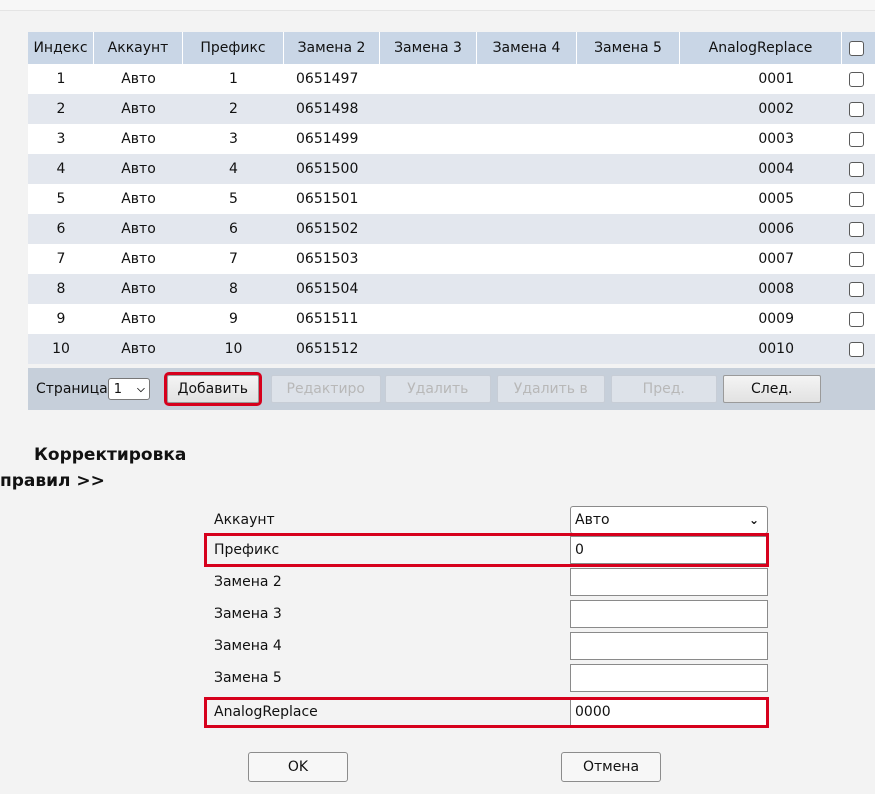 This screenshot has width=875, height=794. Describe the element at coordinates (247, 550) in the screenshot. I see `prefix-label: Префикс` at that location.